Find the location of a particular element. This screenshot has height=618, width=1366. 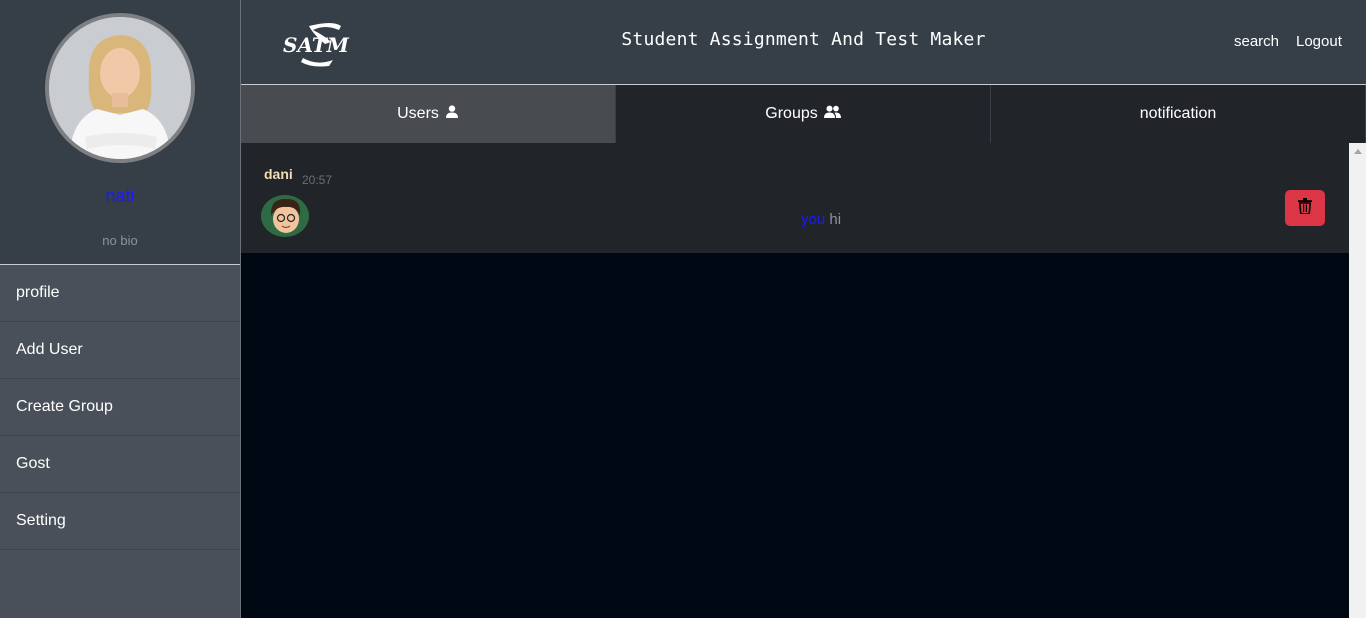

users-icon is located at coordinates (832, 114).